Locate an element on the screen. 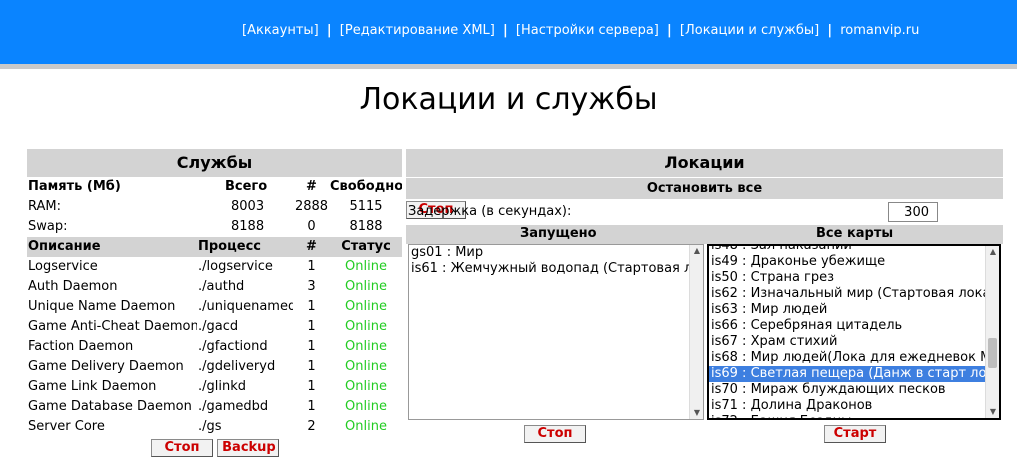  services-header-count: # is located at coordinates (311, 247).